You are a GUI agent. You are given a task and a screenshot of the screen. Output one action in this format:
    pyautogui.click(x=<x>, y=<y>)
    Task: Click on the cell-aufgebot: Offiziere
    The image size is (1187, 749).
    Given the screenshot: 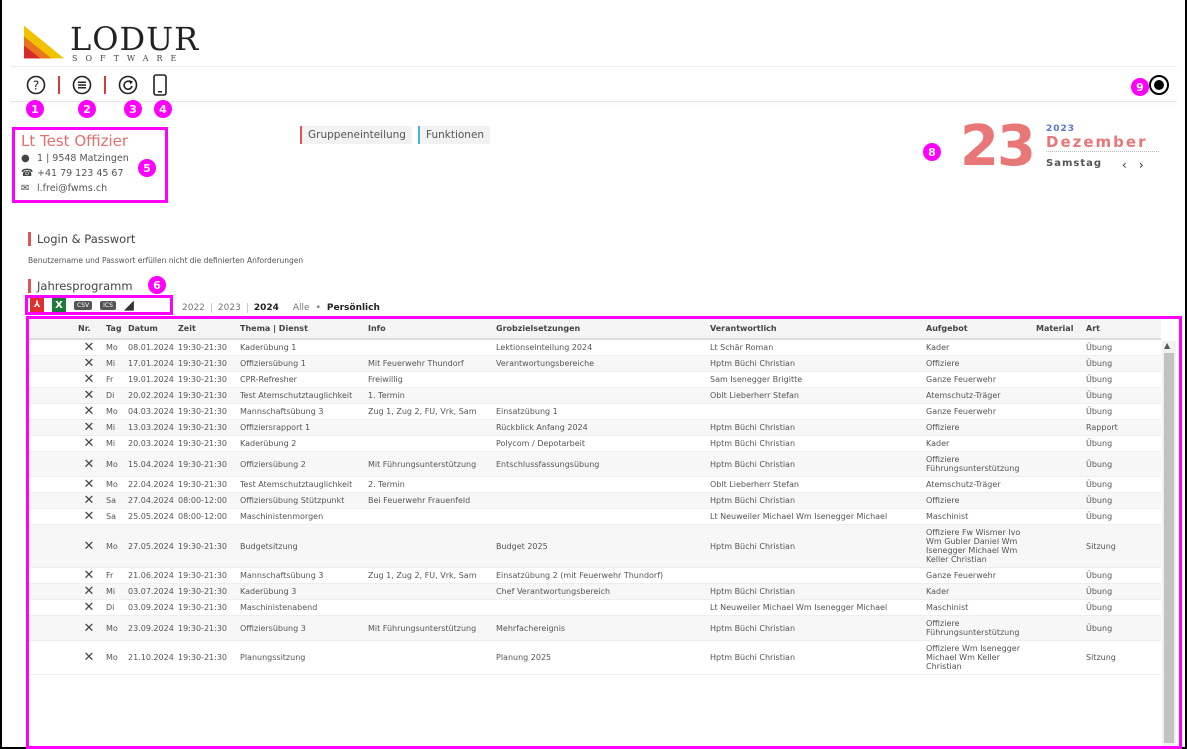 What is the action you would take?
    pyautogui.click(x=978, y=500)
    